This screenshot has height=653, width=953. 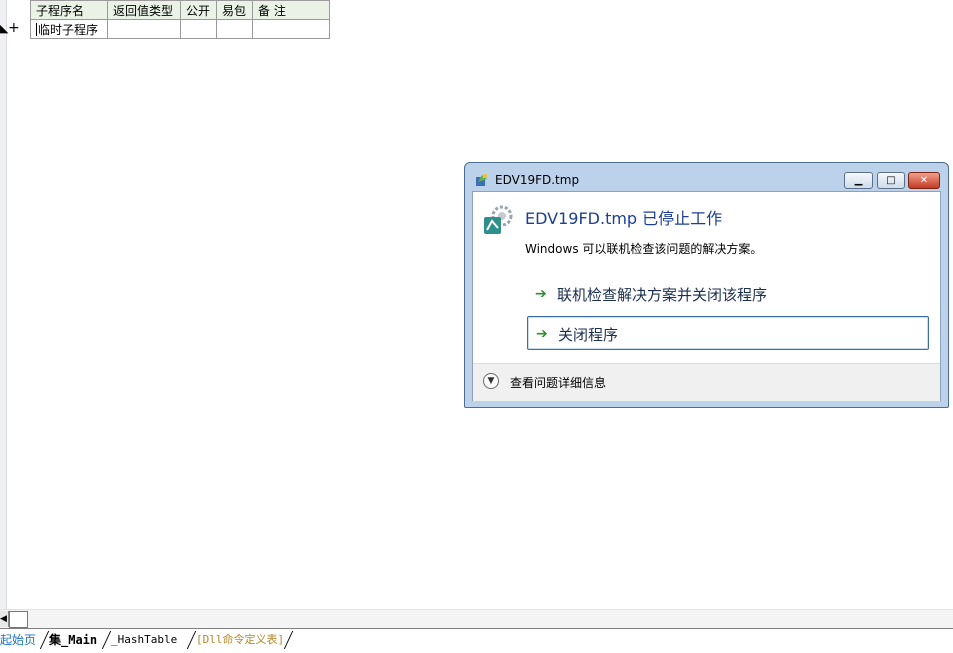 What do you see at coordinates (14, 28) in the screenshot?
I see `expand-row-icon: +` at bounding box center [14, 28].